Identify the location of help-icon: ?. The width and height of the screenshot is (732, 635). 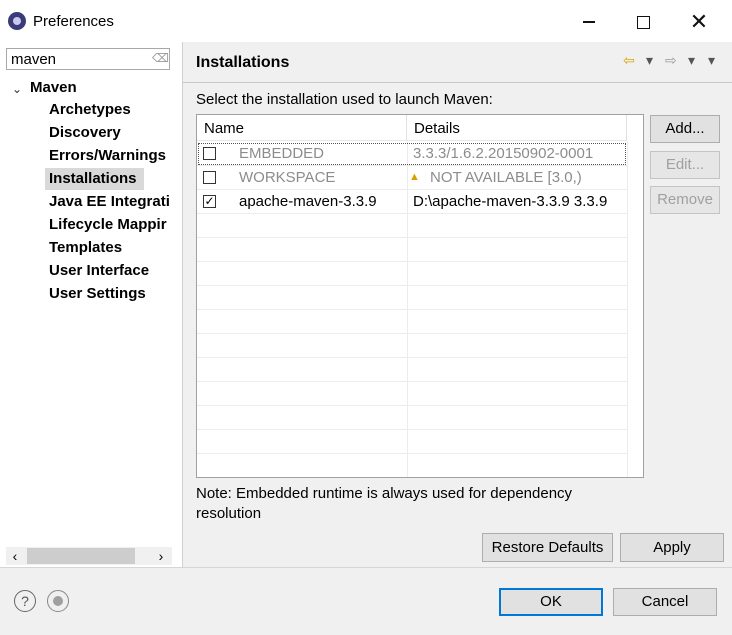
(25, 601).